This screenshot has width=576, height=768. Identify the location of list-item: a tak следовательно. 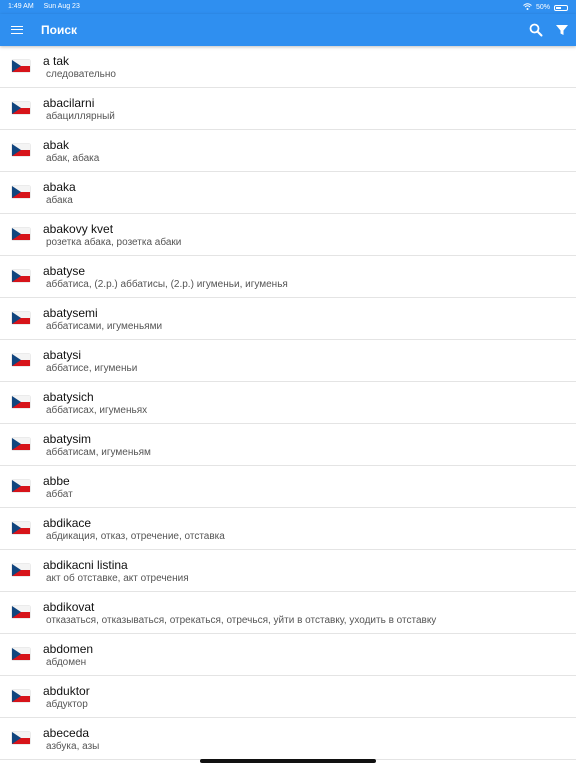
(288, 67).